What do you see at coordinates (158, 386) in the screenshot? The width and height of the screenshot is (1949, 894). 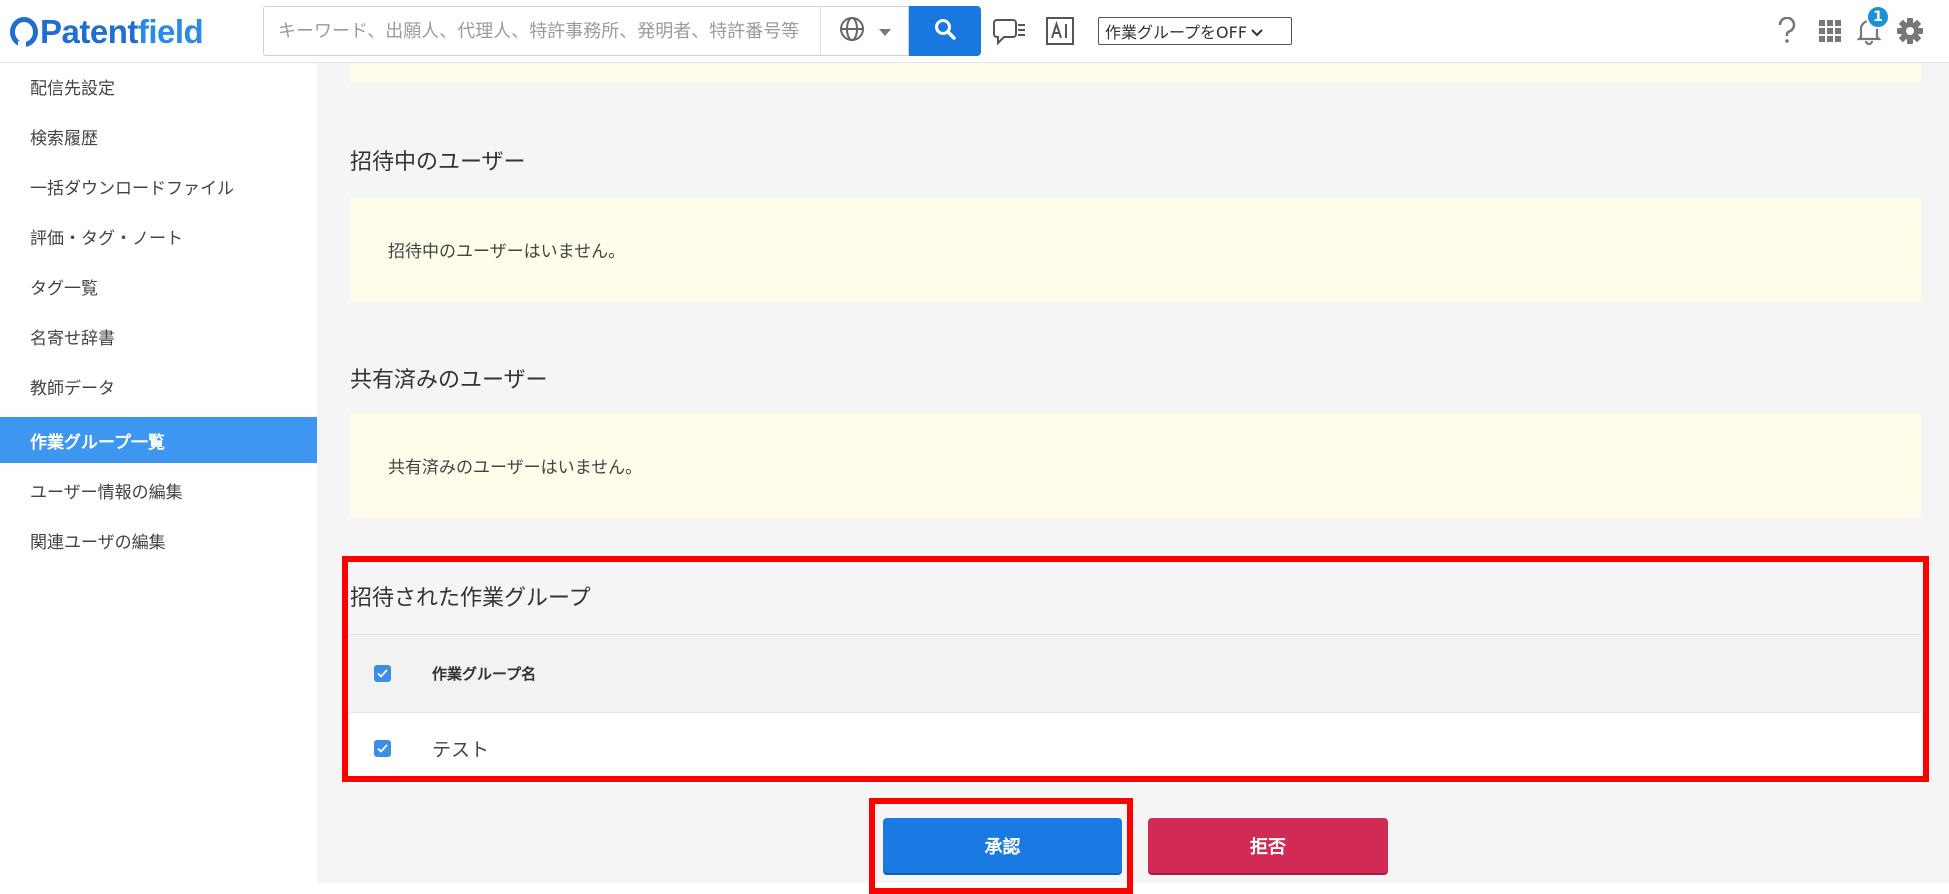 I see `sidebar-item-training-data: 教師データ` at bounding box center [158, 386].